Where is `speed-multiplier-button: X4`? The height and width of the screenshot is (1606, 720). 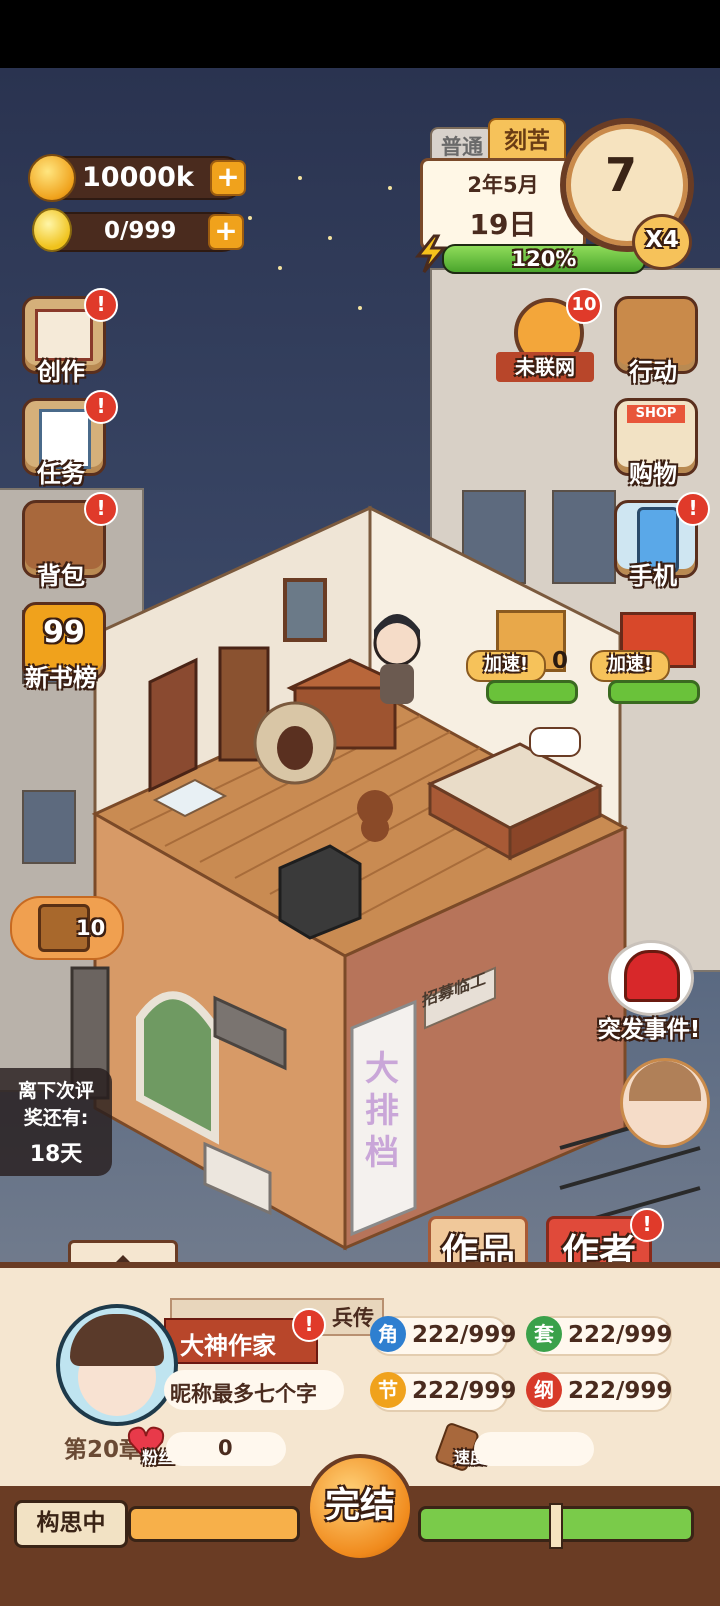
speed-multiplier-button: X4 is located at coordinates (662, 242).